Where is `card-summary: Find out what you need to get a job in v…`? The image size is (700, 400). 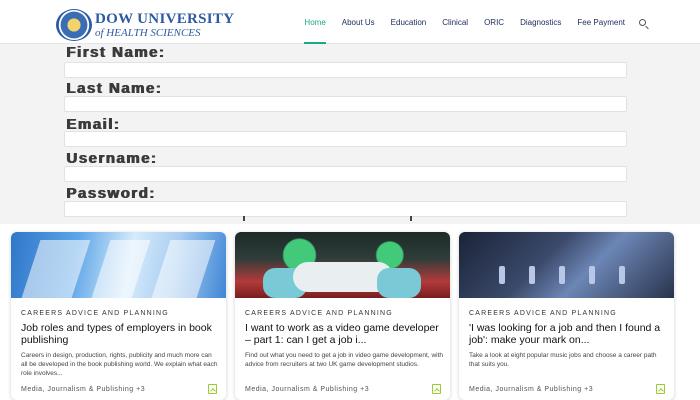 card-summary: Find out what you need to get a job in v… is located at coordinates (344, 360).